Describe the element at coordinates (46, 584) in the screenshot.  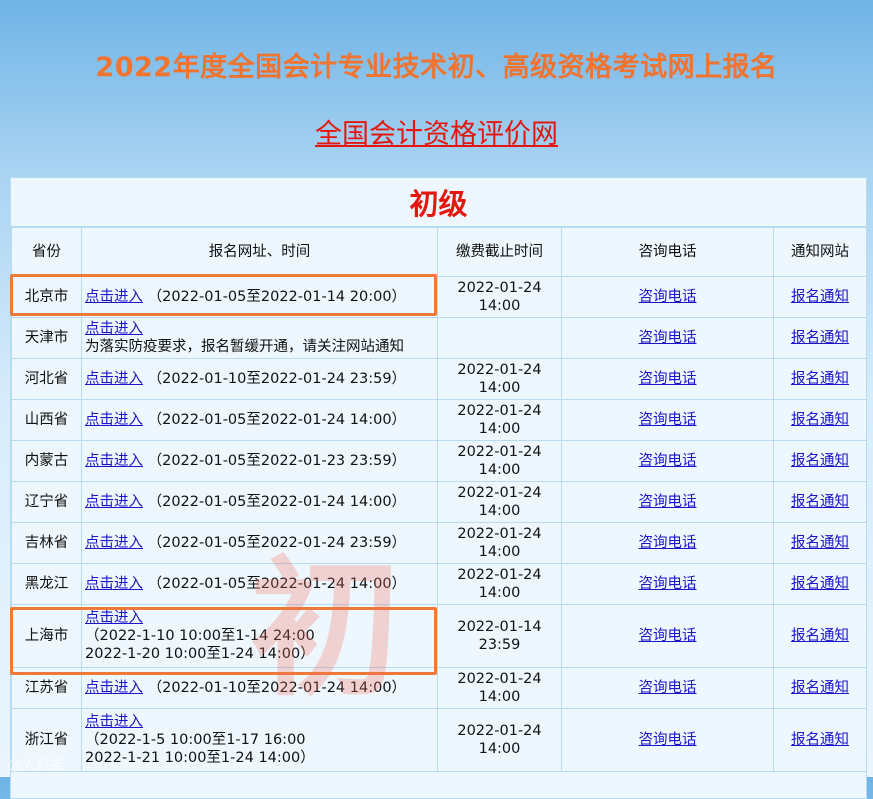
I see `province-cell: 黑龙江` at that location.